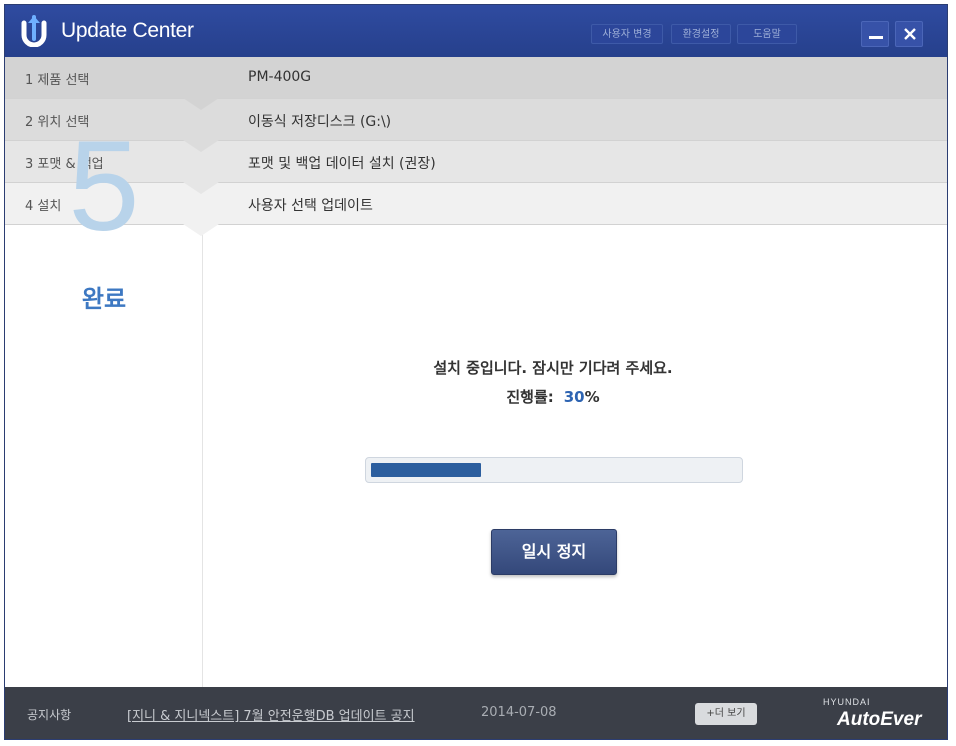 This screenshot has height=746, width=956. What do you see at coordinates (875, 34) in the screenshot?
I see `minimize-button` at bounding box center [875, 34].